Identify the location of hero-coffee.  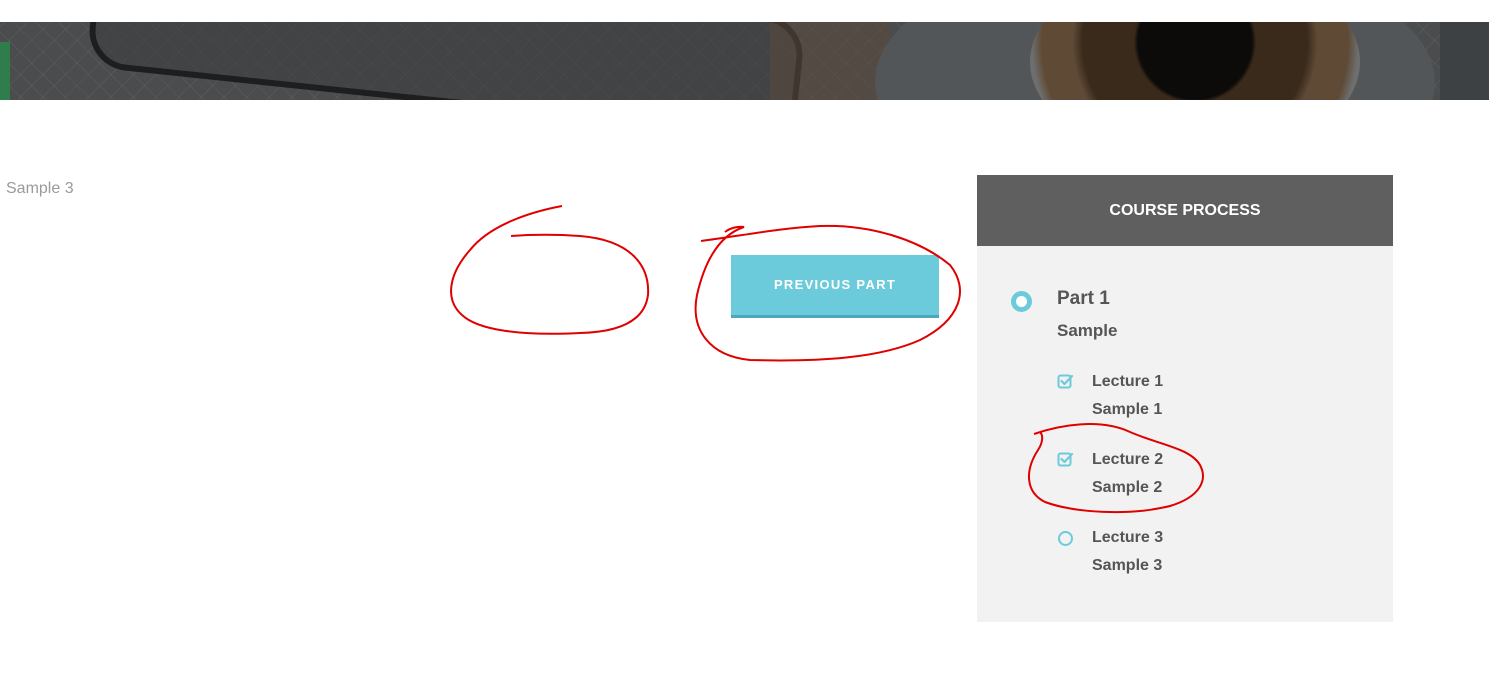
(1195, 61).